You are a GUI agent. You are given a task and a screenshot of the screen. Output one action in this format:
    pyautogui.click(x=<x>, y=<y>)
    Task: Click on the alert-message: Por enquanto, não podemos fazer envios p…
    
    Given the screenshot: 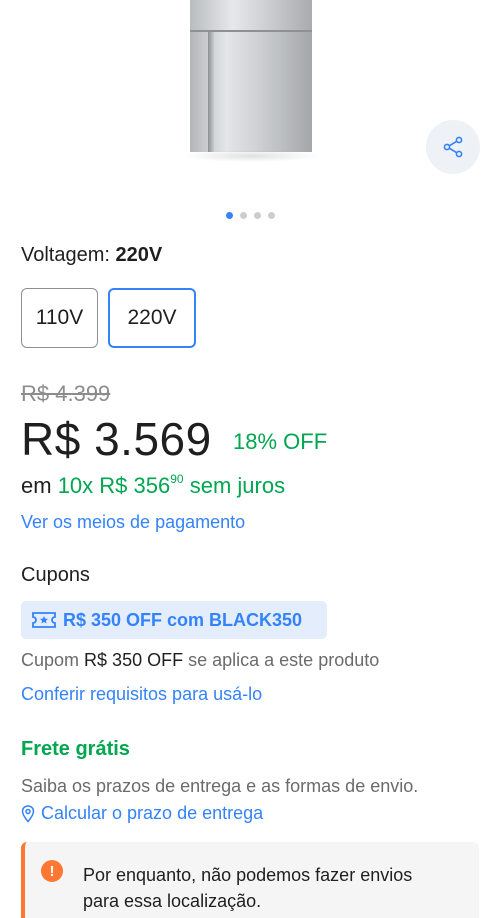 What is the action you would take?
    pyautogui.click(x=248, y=888)
    